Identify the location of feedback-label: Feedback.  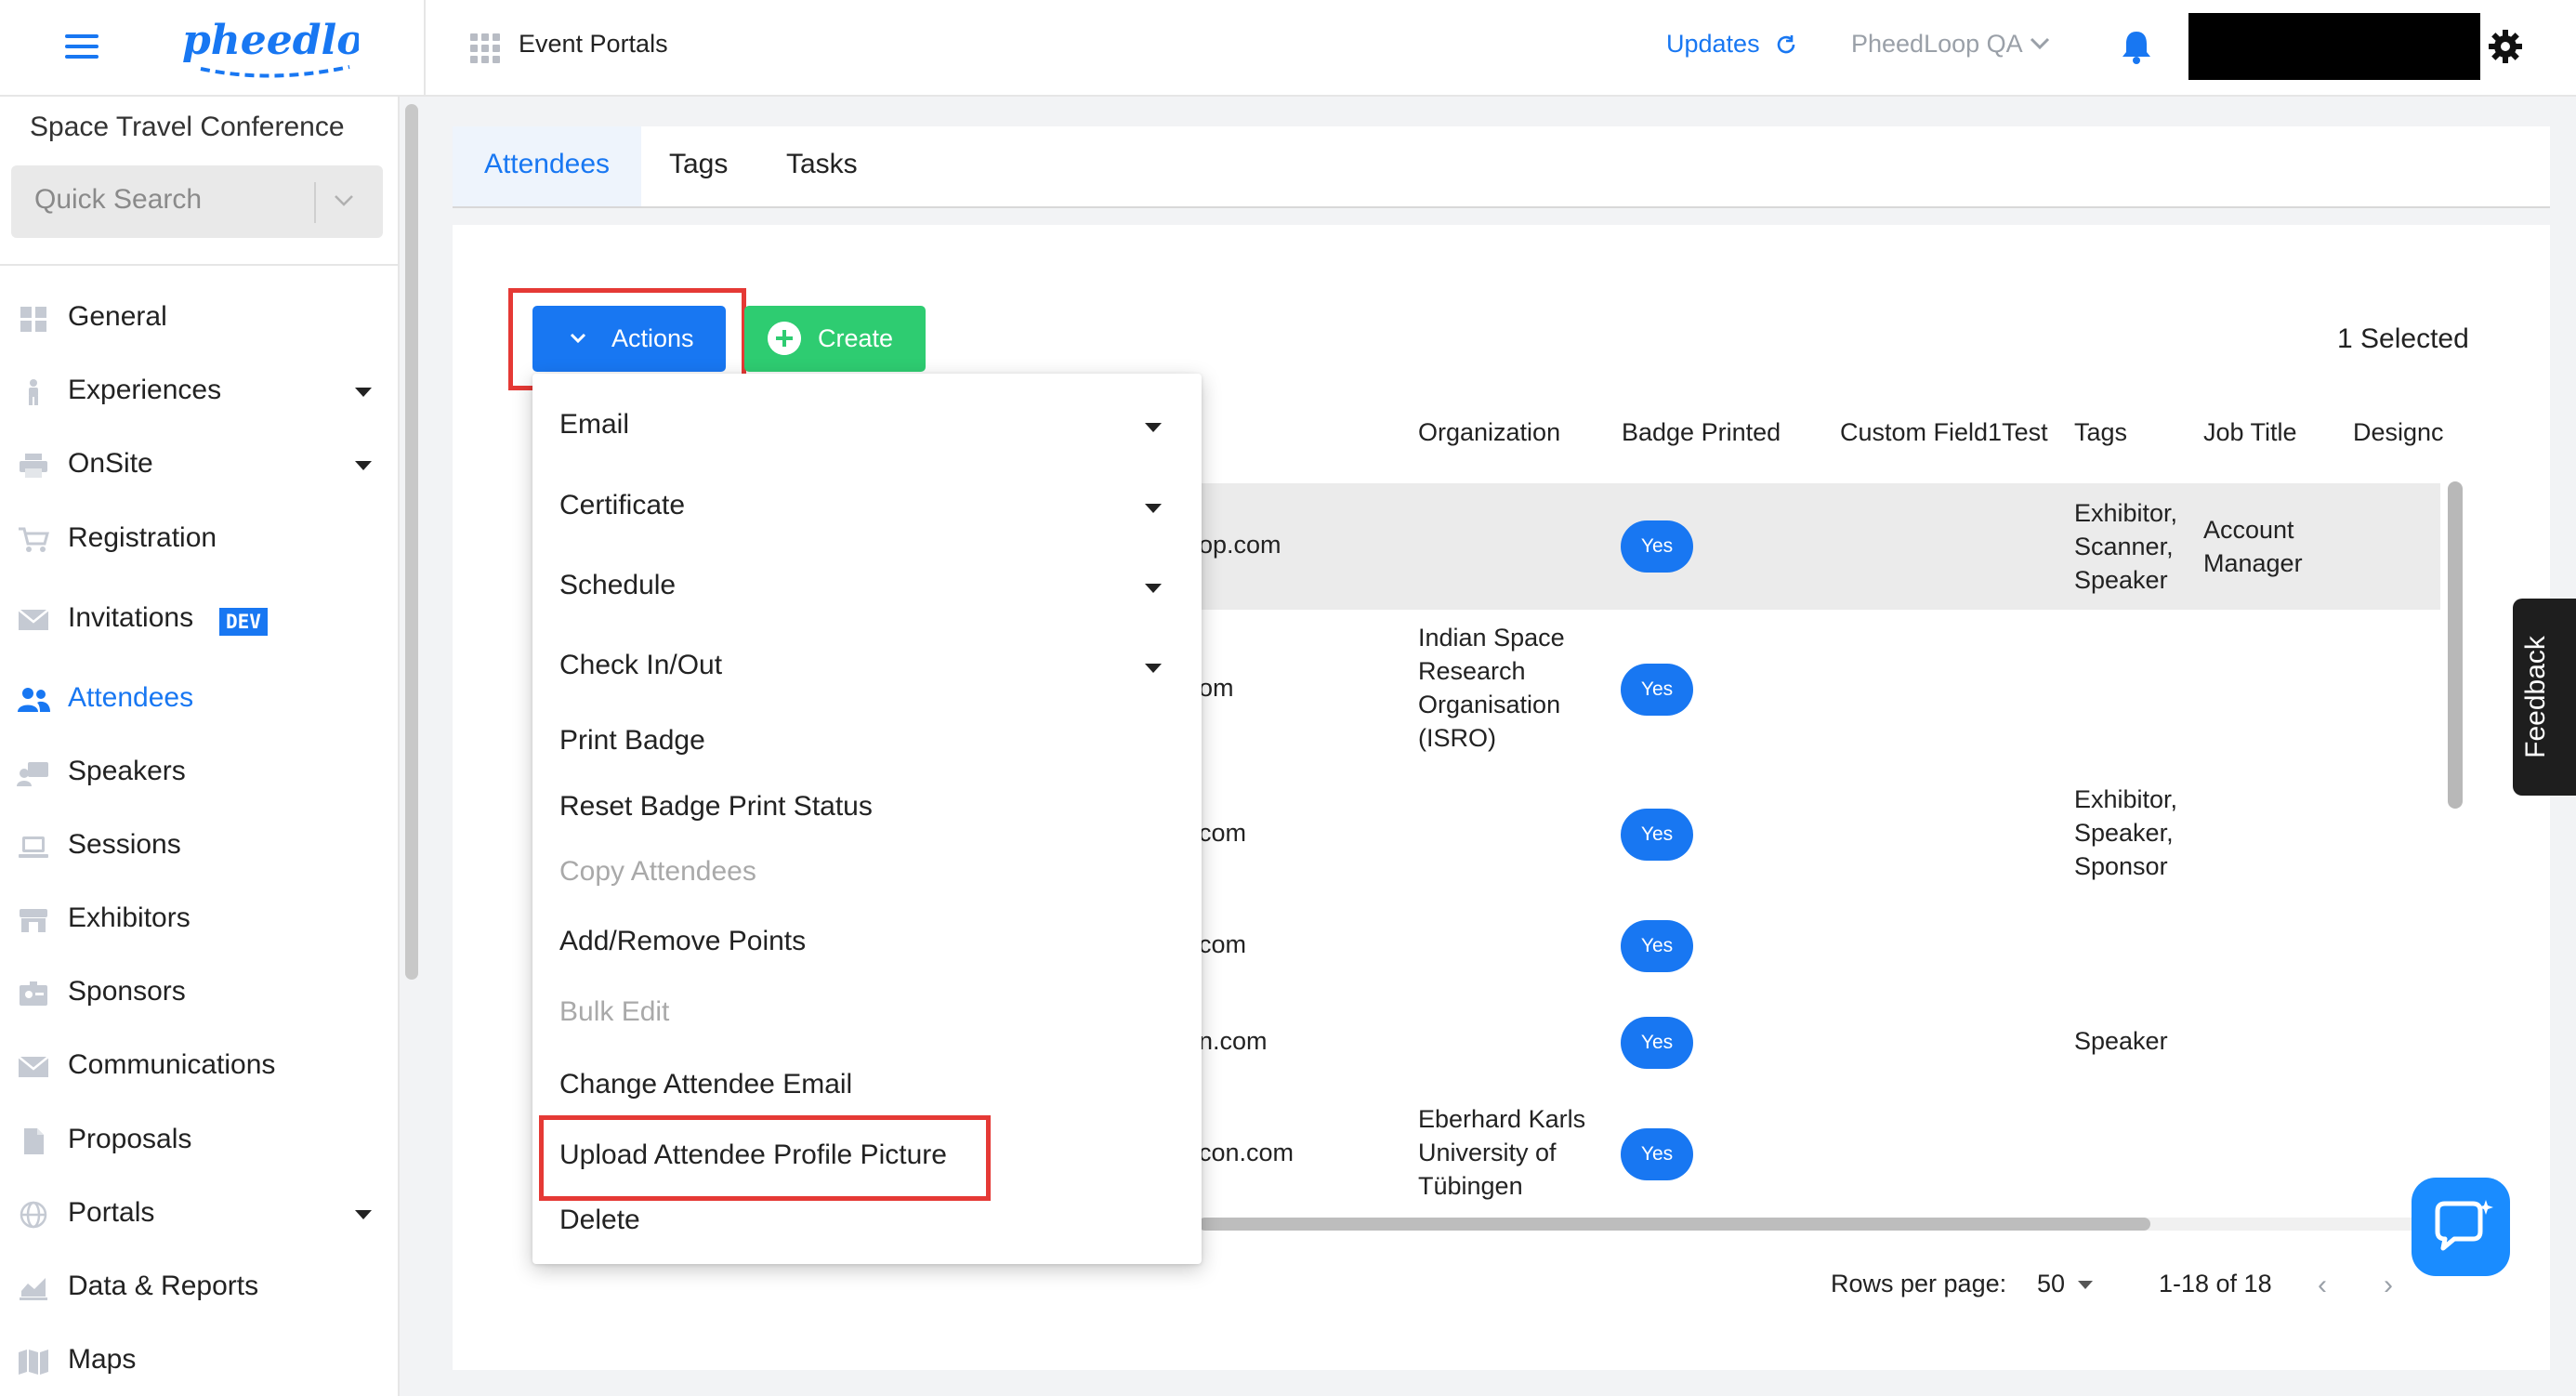
(2536, 697).